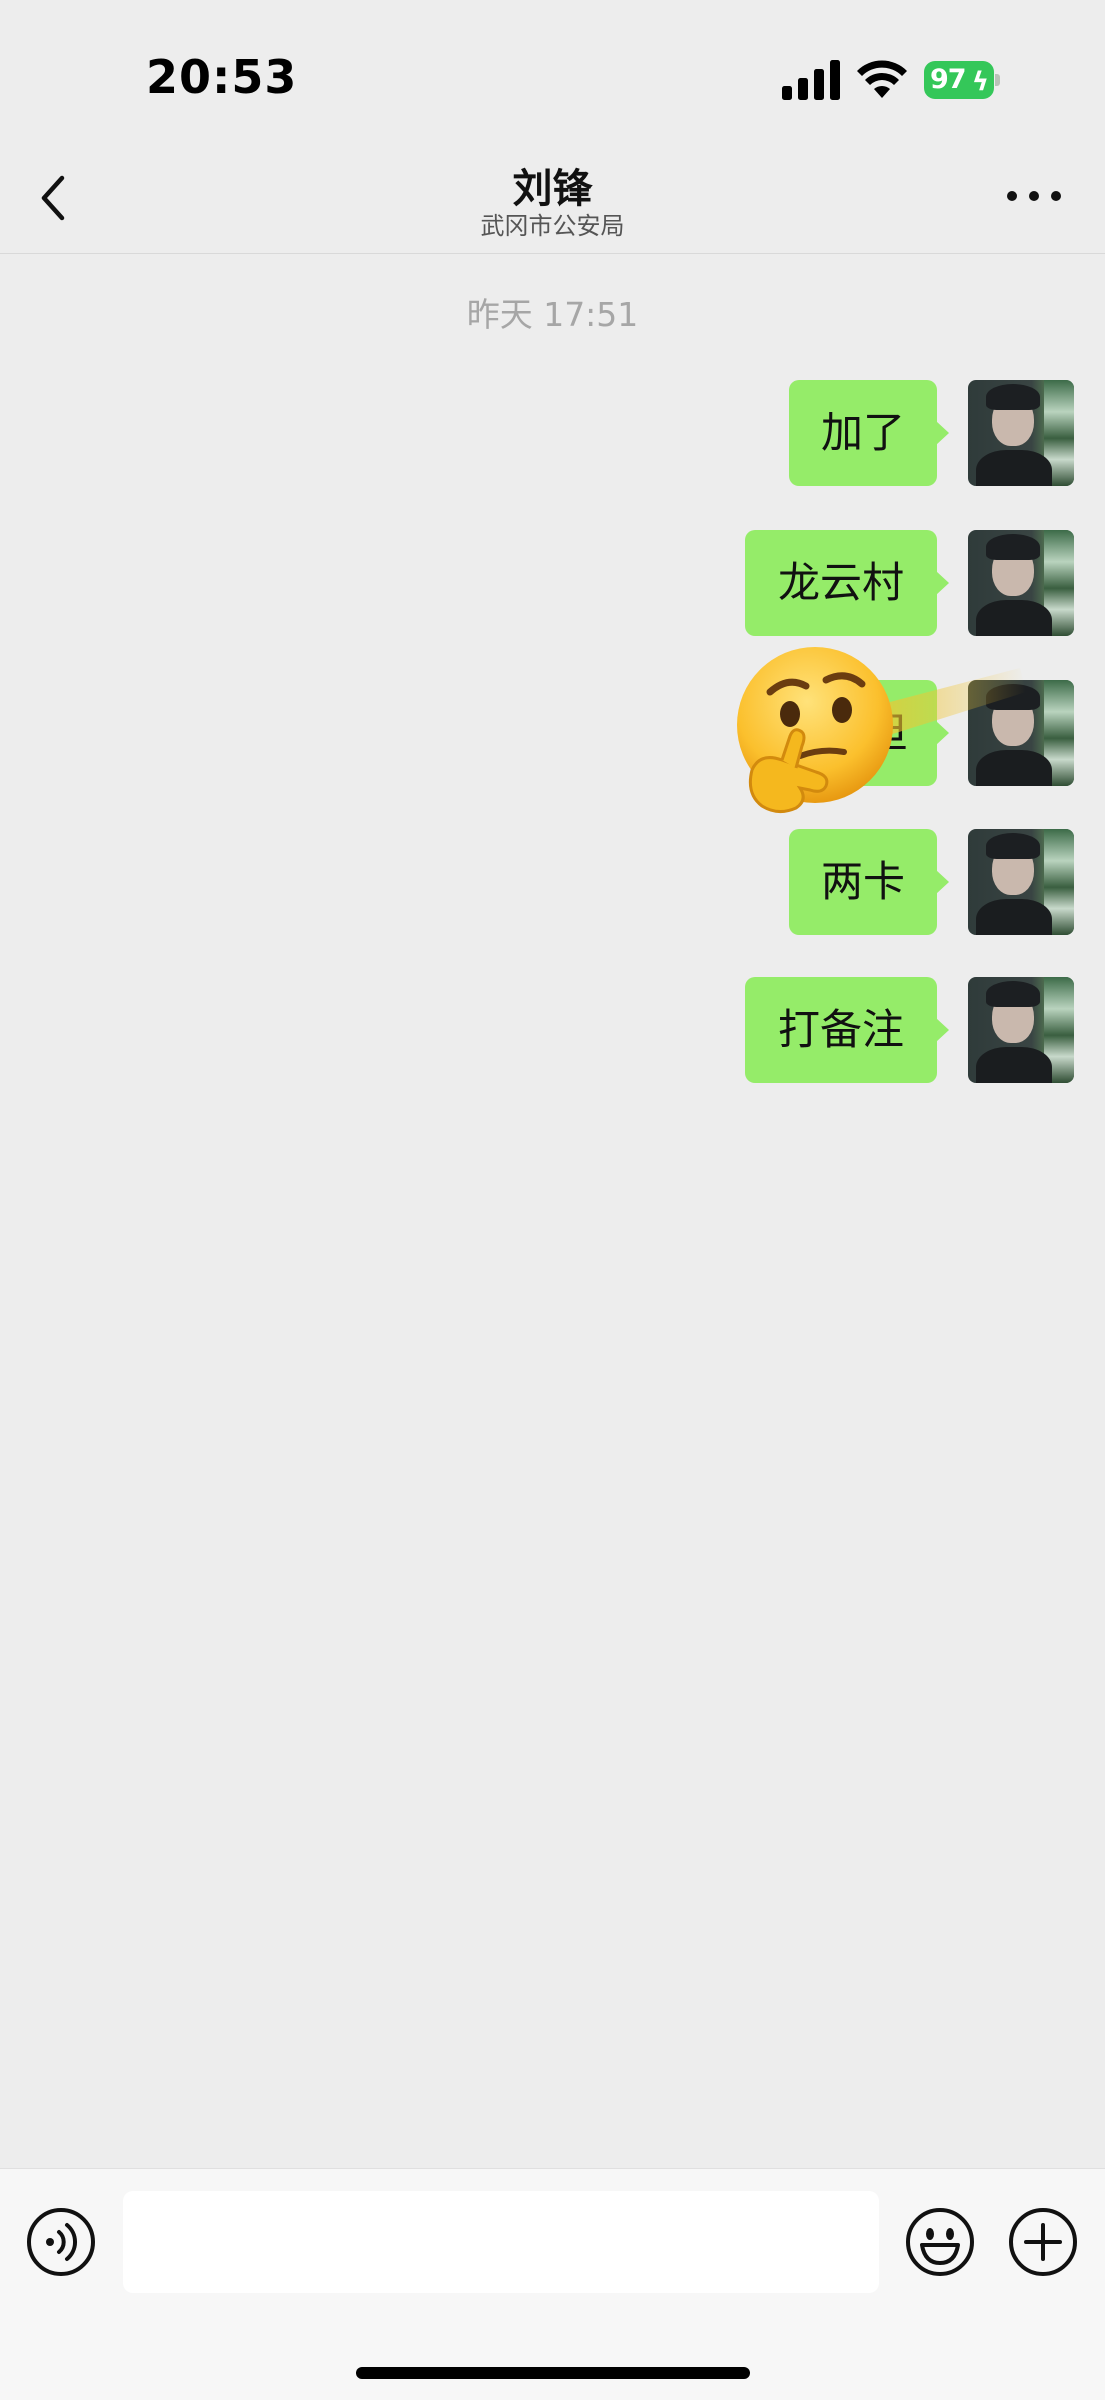  I want to click on input-bar, so click(552, 2284).